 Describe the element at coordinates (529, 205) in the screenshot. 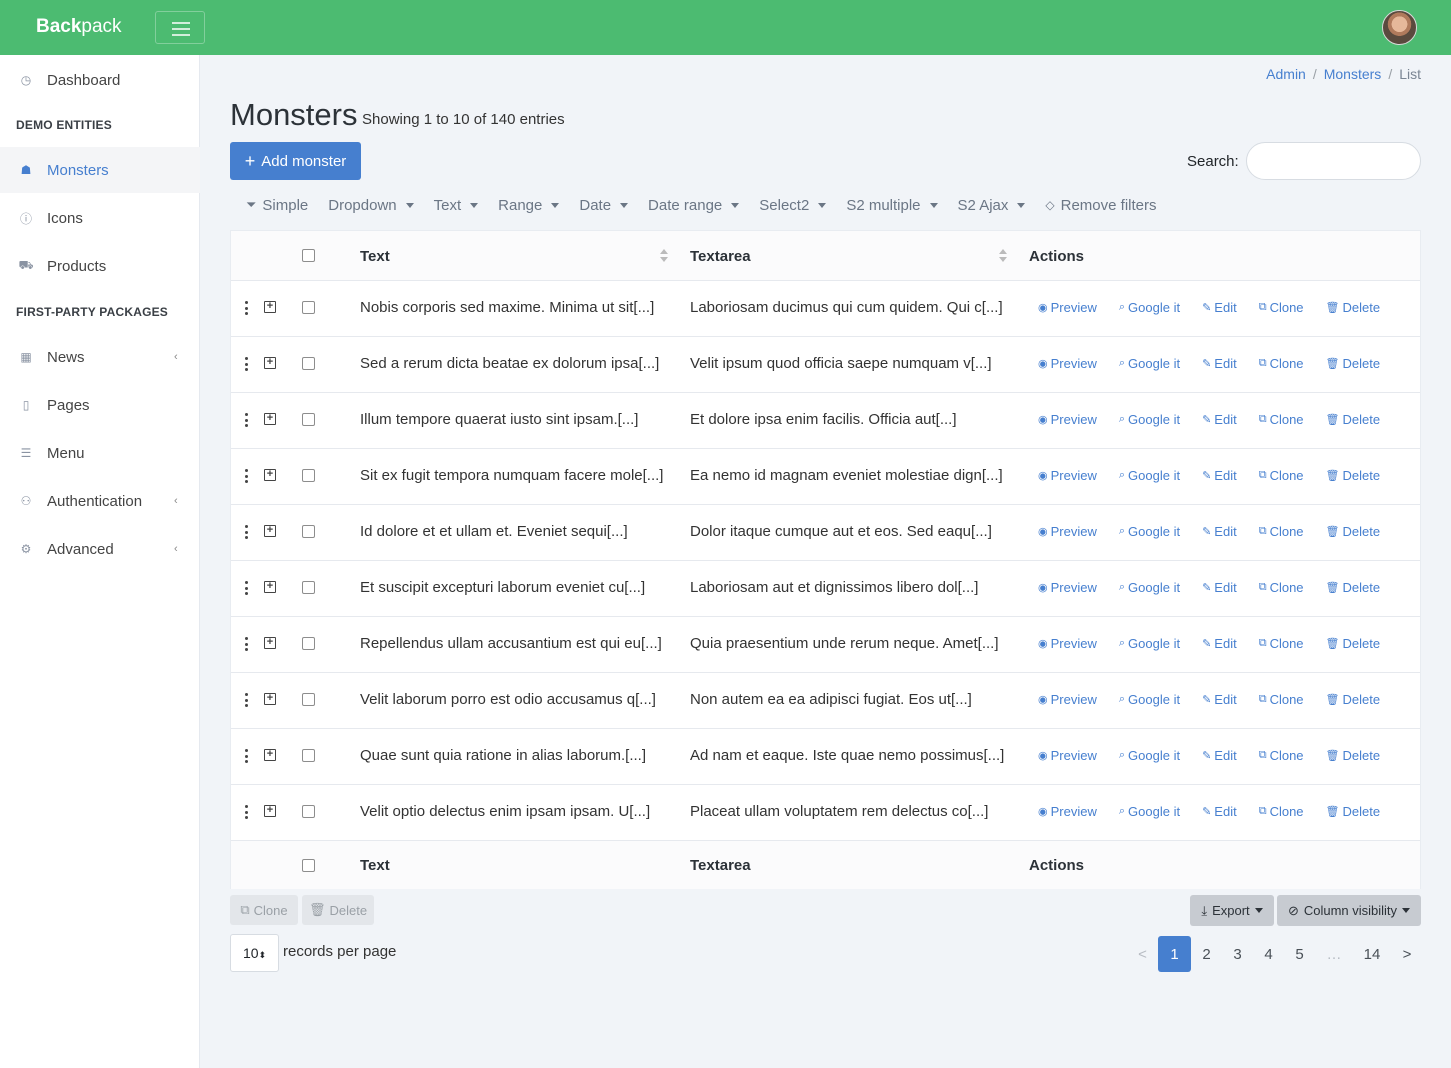

I see `filter-range: Range` at that location.